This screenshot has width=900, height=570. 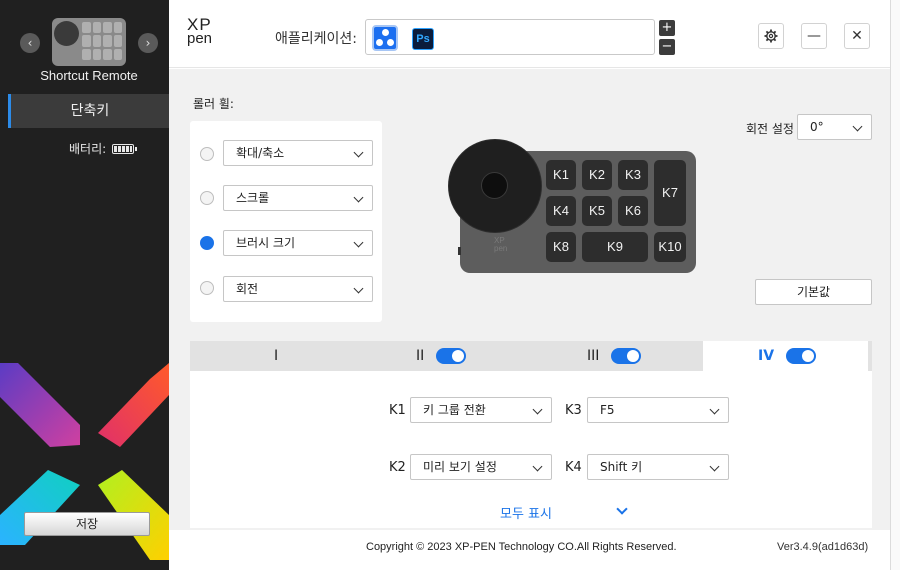 What do you see at coordinates (895, 285) in the screenshot?
I see `window-edge` at bounding box center [895, 285].